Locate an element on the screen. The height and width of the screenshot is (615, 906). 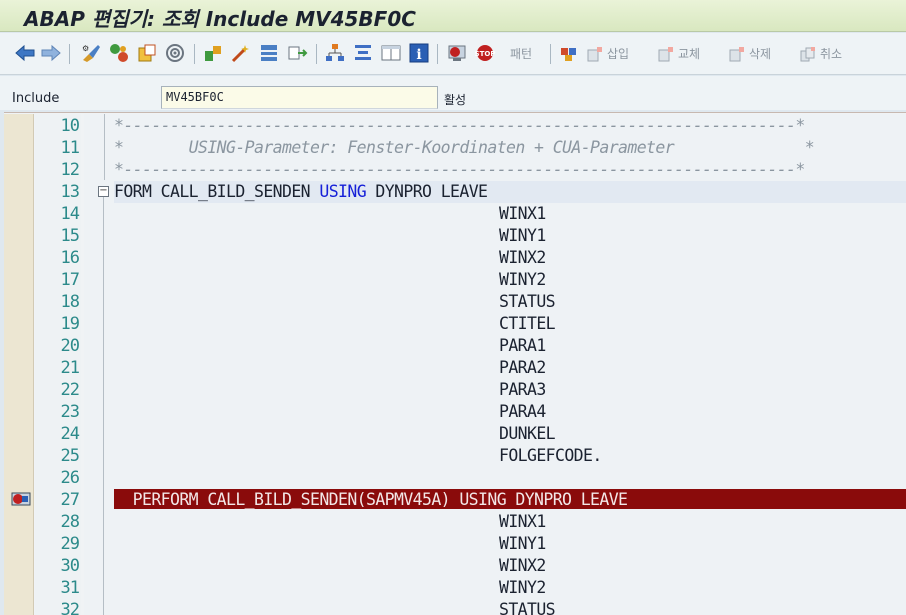
replace-button: 교체 is located at coordinates (679, 53).